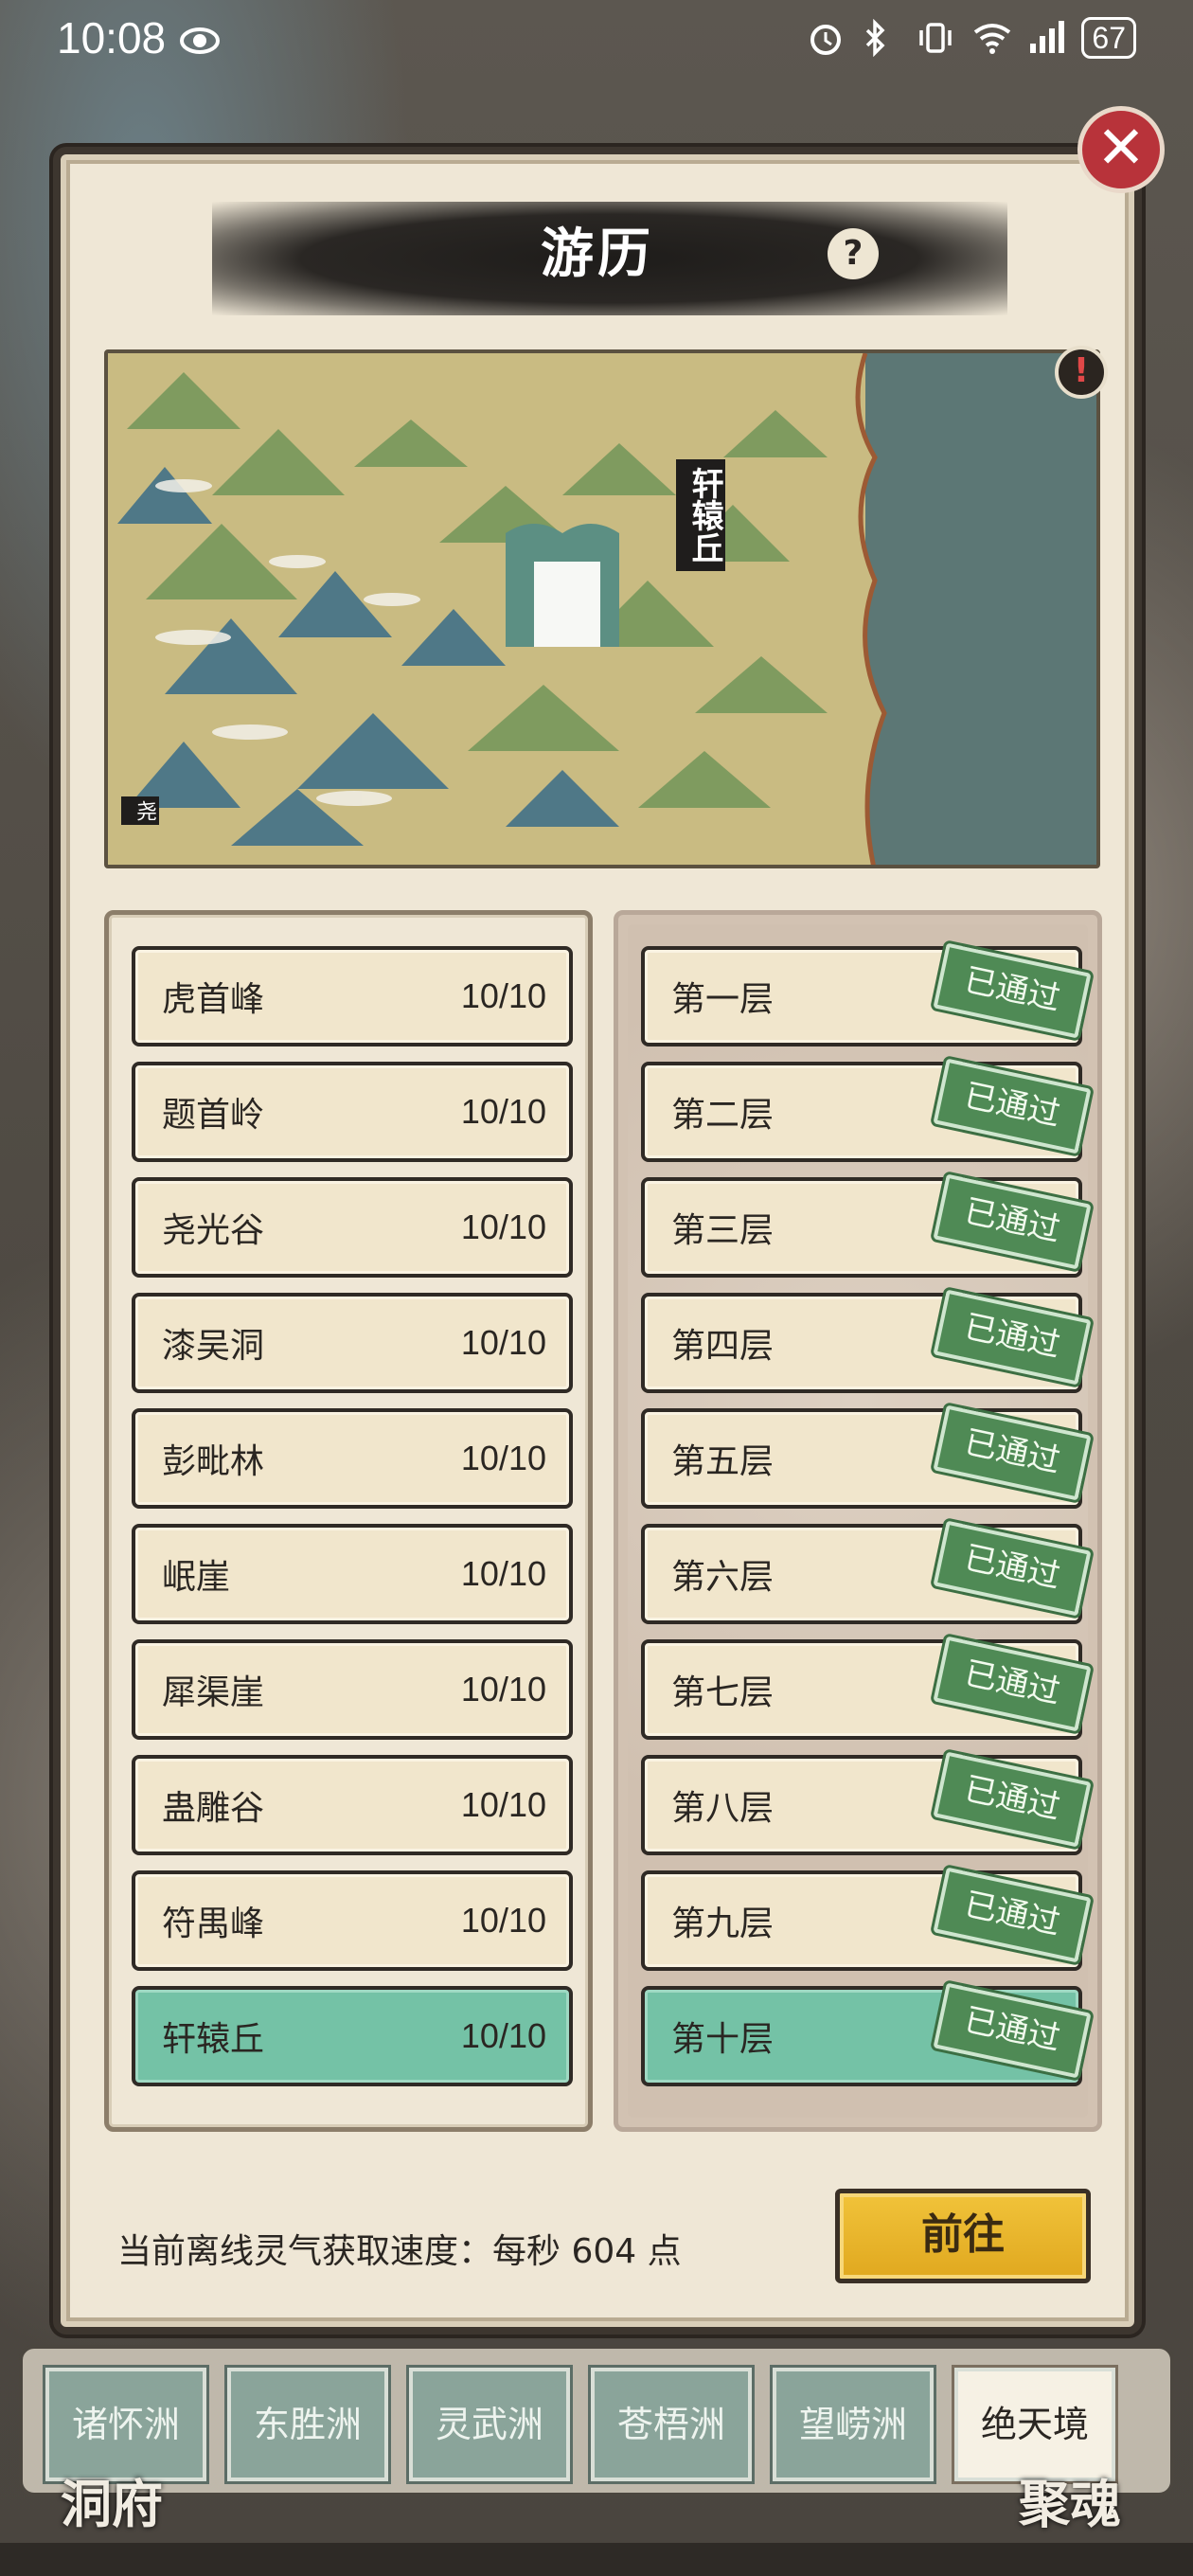  What do you see at coordinates (671, 2424) in the screenshot?
I see `region-tab: 苍梧洲` at bounding box center [671, 2424].